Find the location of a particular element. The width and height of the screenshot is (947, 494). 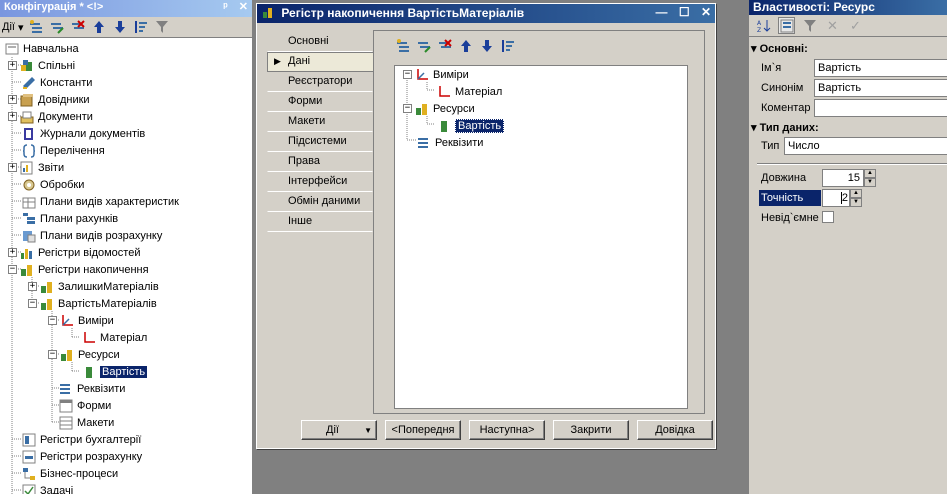

comment-field is located at coordinates (880, 108).